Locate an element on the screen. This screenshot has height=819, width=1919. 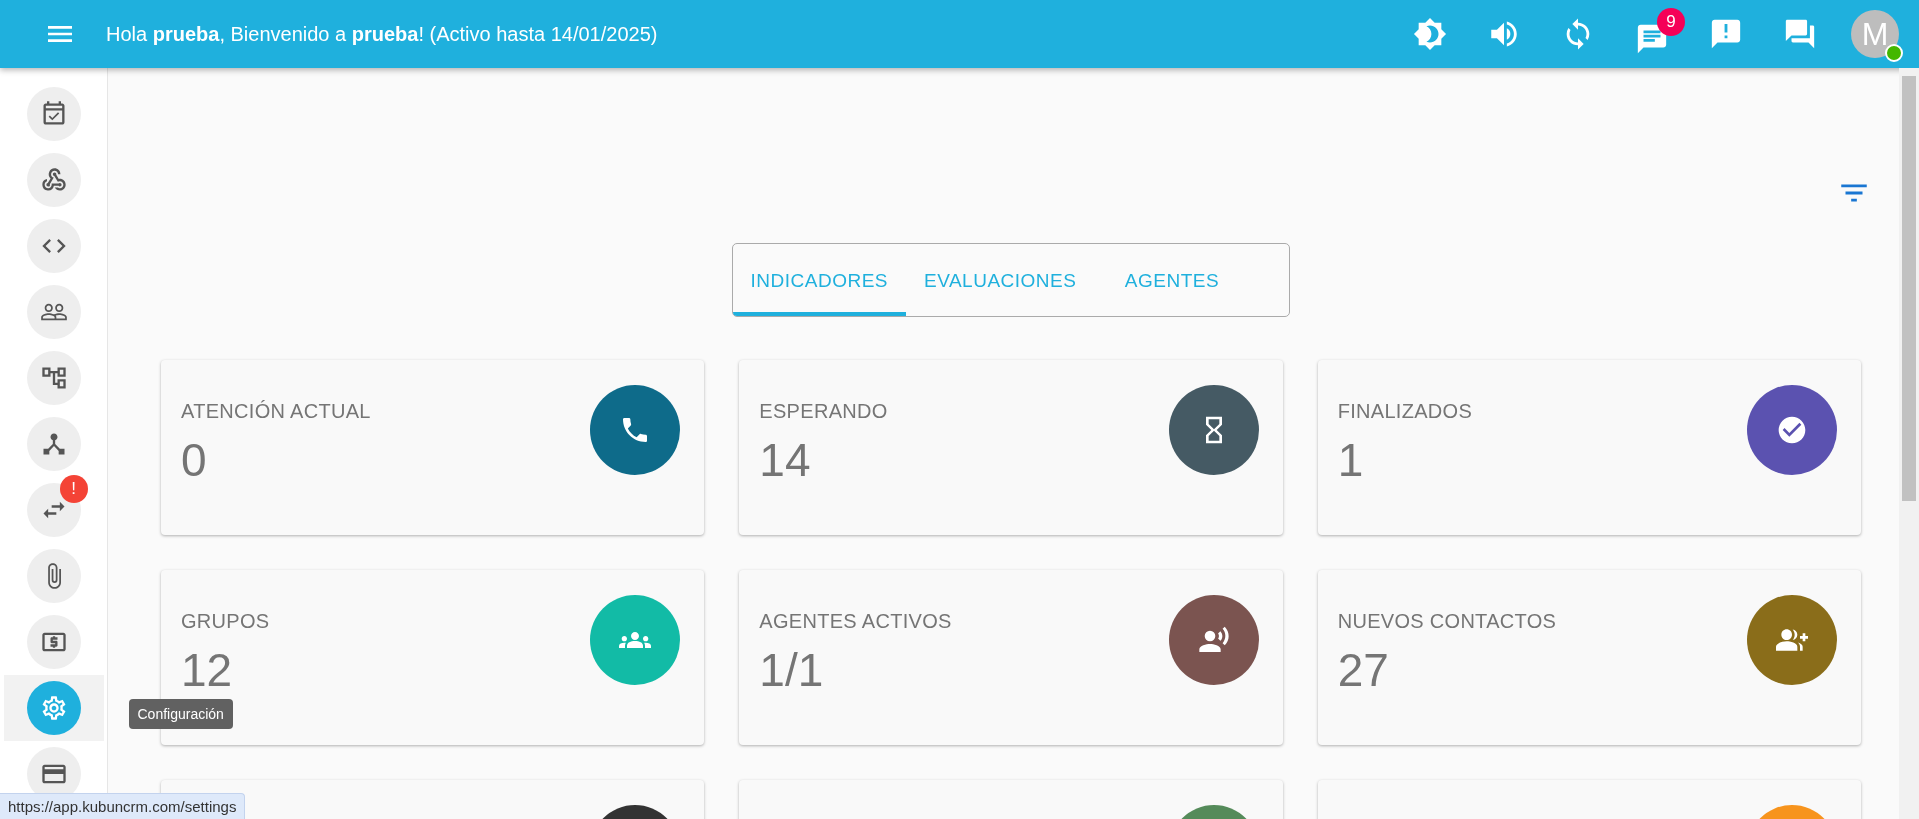
card-value: 1 is located at coordinates (1351, 460).